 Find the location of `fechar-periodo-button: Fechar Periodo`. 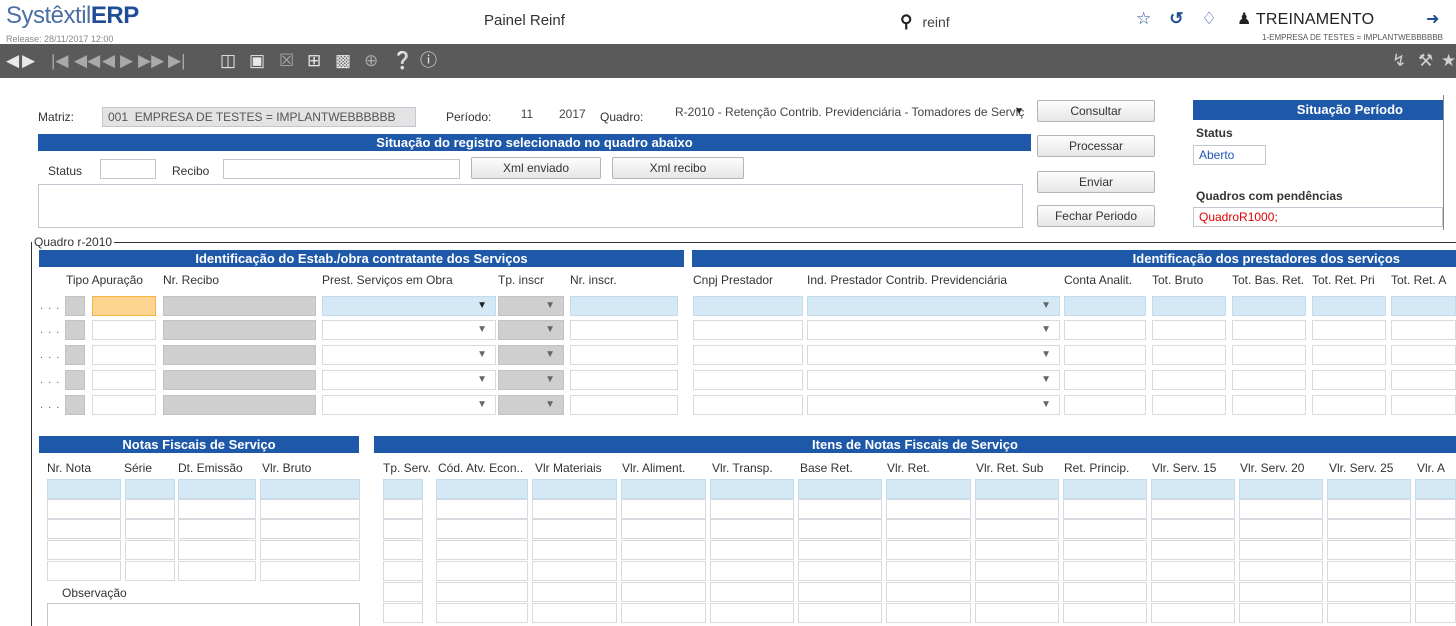

fechar-periodo-button: Fechar Periodo is located at coordinates (1096, 216).